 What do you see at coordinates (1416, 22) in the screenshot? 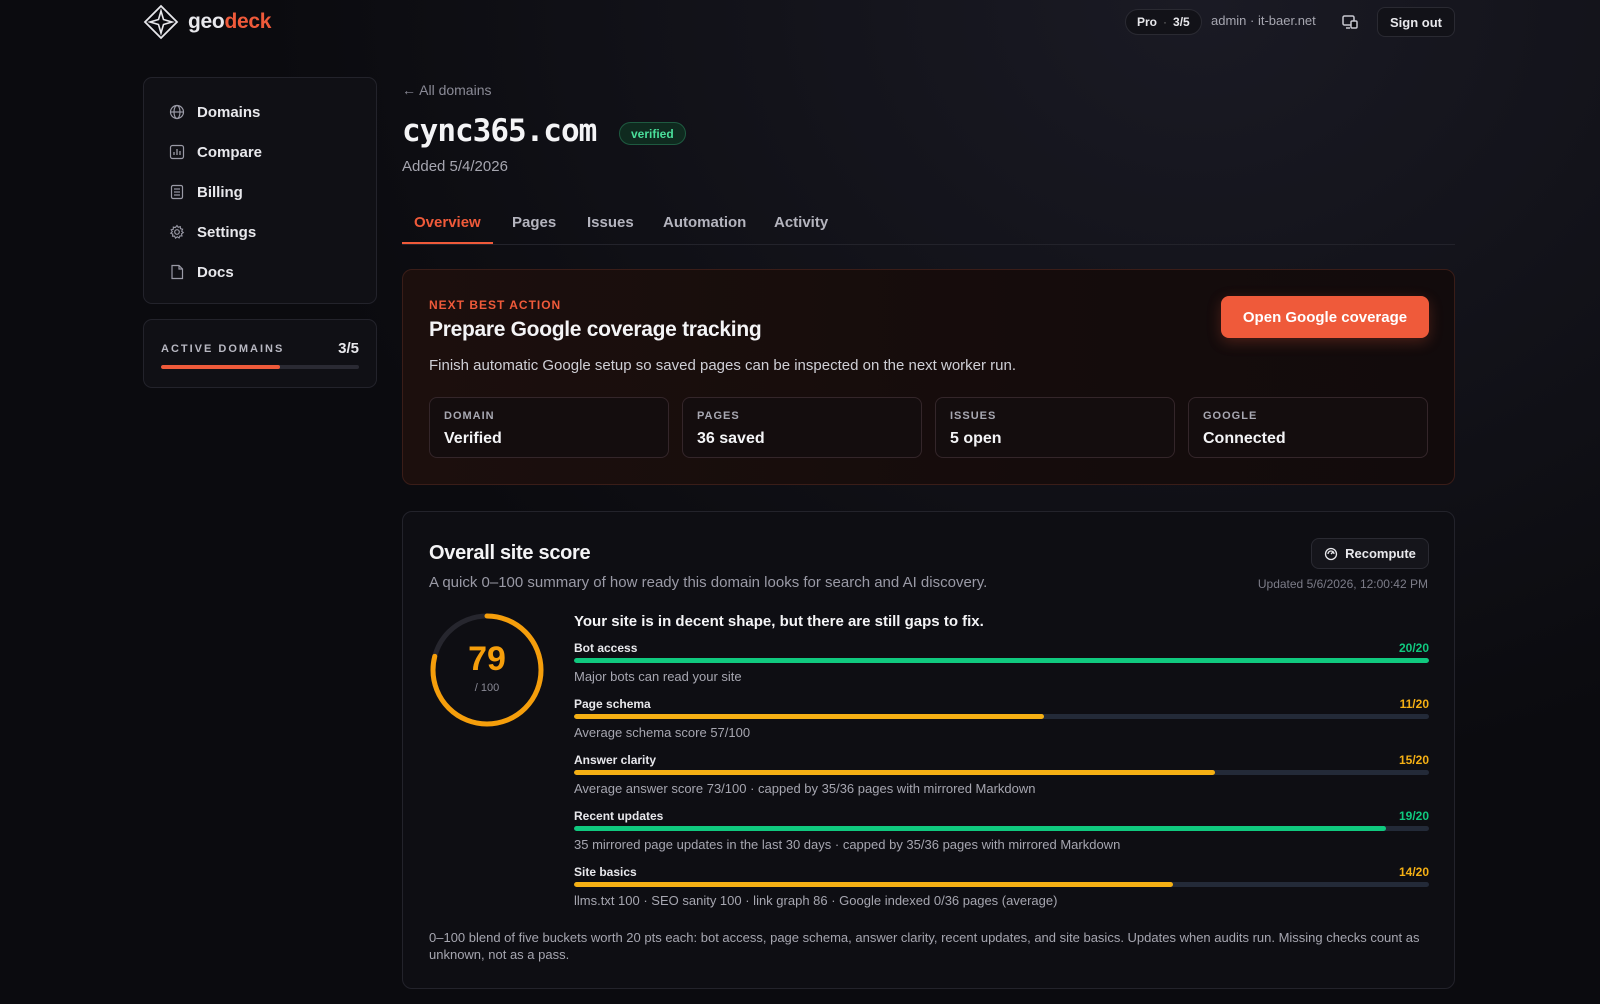
I see `sign-out-button: Sign out` at bounding box center [1416, 22].